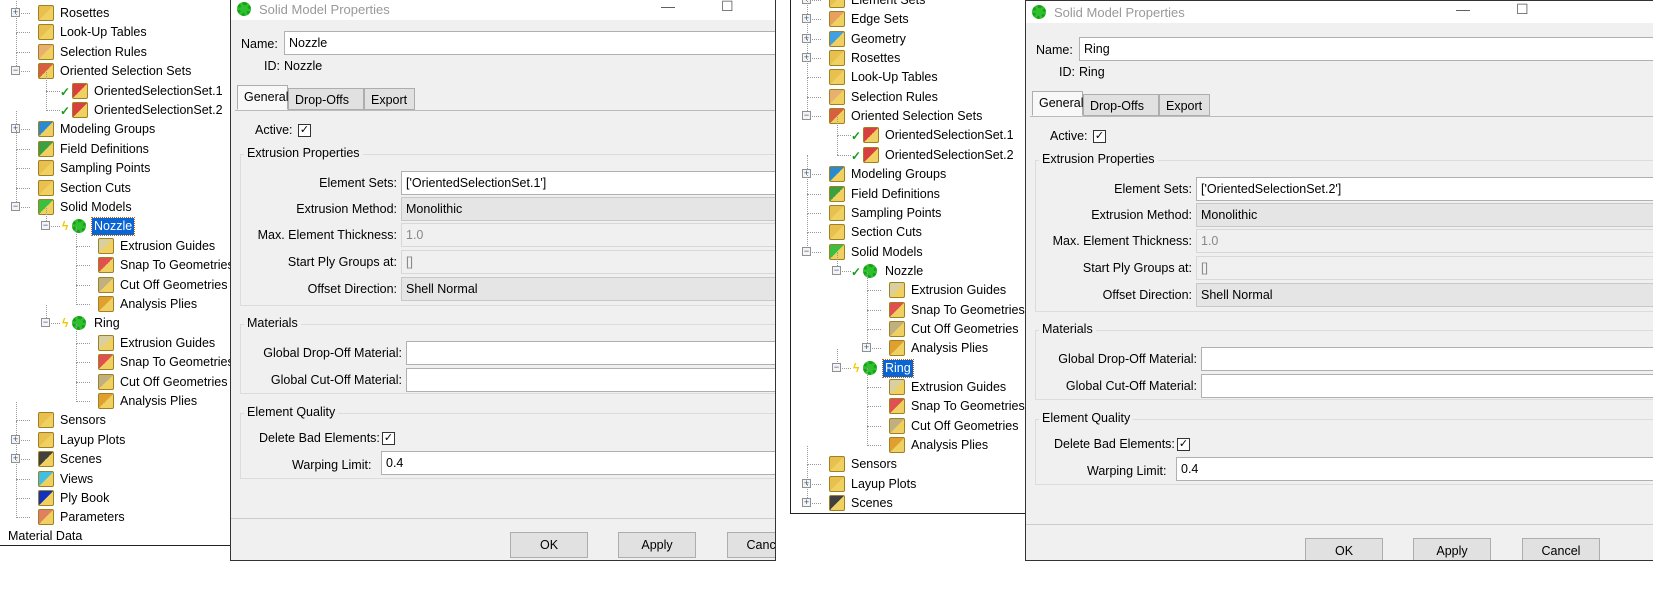 The width and height of the screenshot is (1653, 590). I want to click on title-bar: Solid Model Properties — ☐, so click(1339, 12).